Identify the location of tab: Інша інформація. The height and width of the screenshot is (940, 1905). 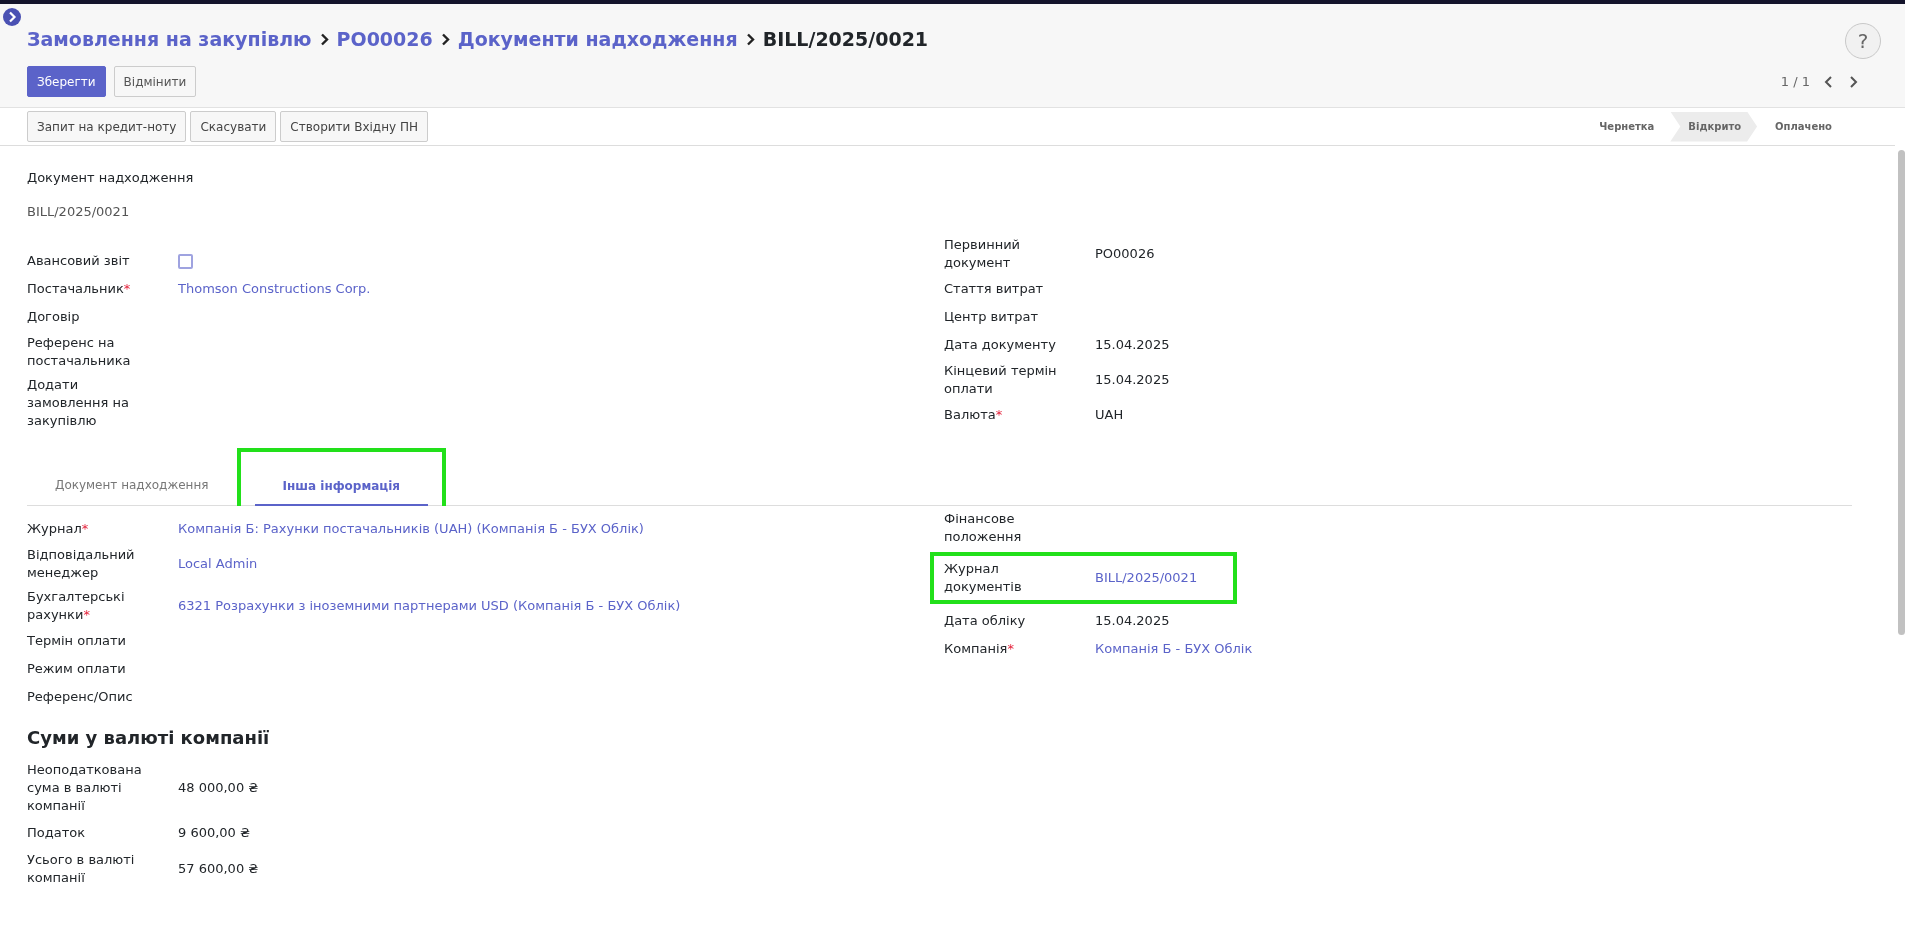
(341, 487).